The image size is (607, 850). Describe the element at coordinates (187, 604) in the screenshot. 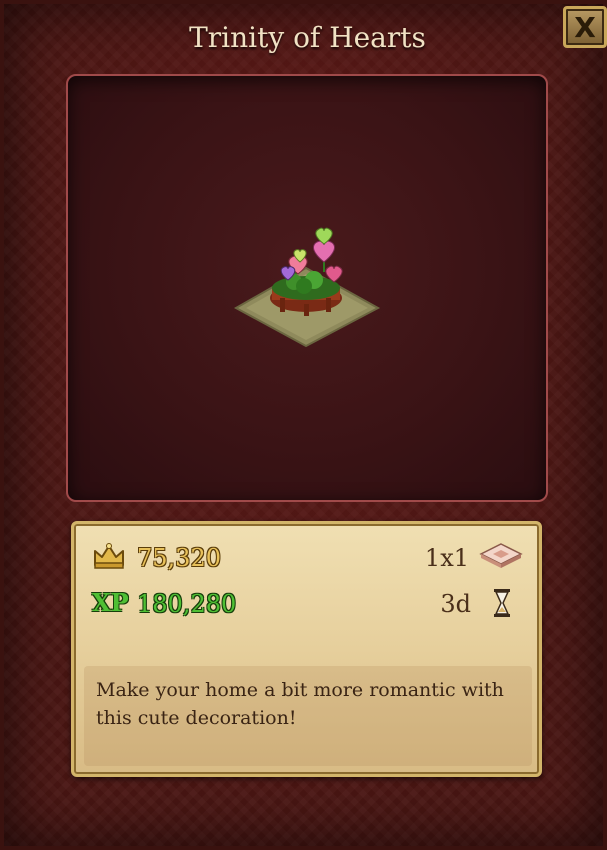

I see `xp-value: 180,280` at that location.